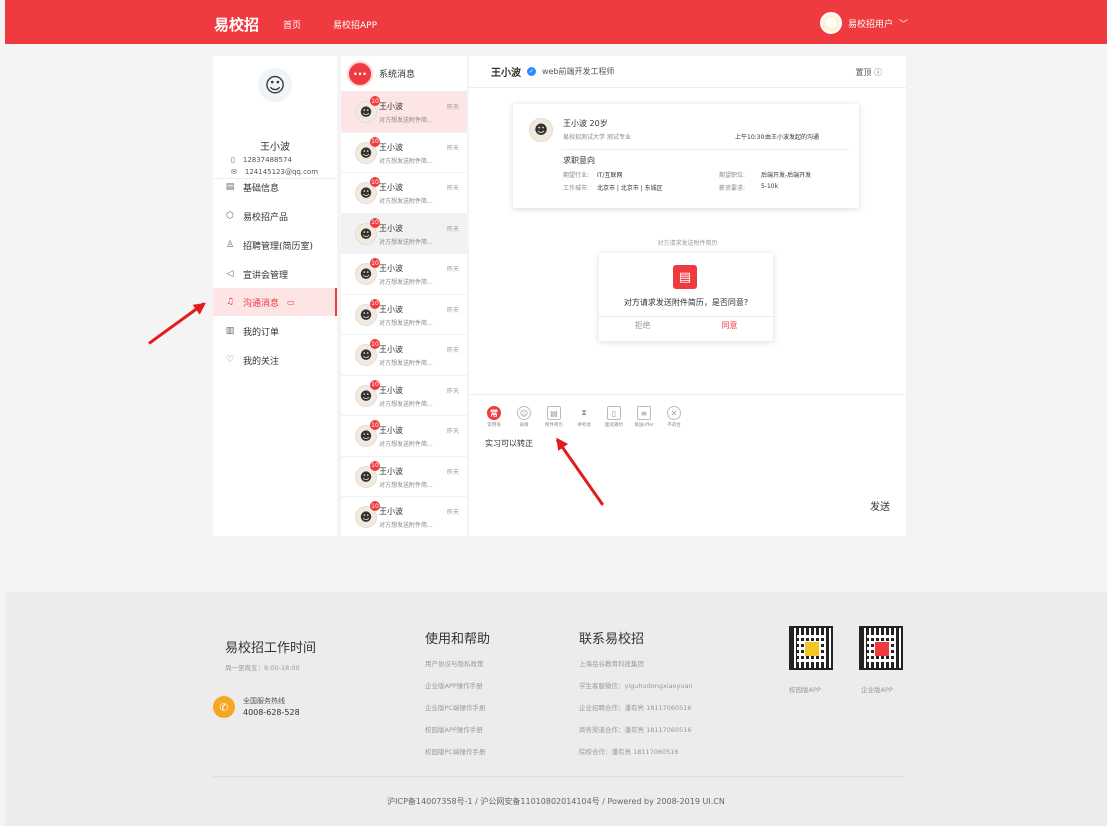 The image size is (1107, 826). What do you see at coordinates (812, 649) in the screenshot?
I see `qr-logo` at bounding box center [812, 649].